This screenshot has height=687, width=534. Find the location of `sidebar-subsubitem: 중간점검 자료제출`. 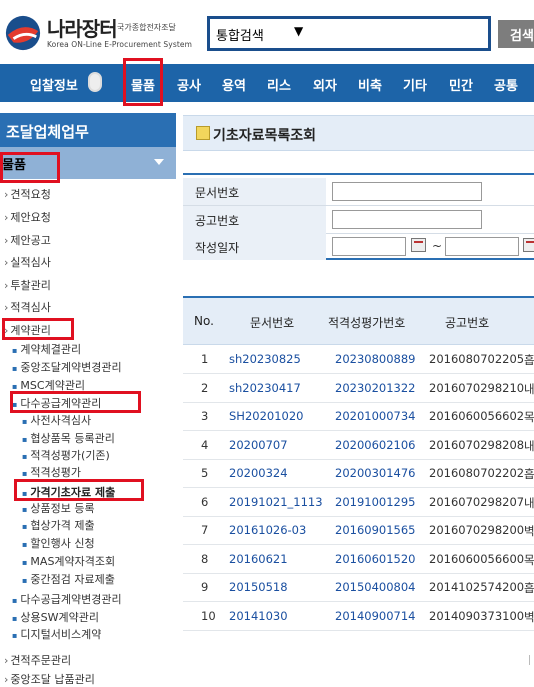

sidebar-subsubitem: 중간점검 자료제출 is located at coordinates (68, 579).